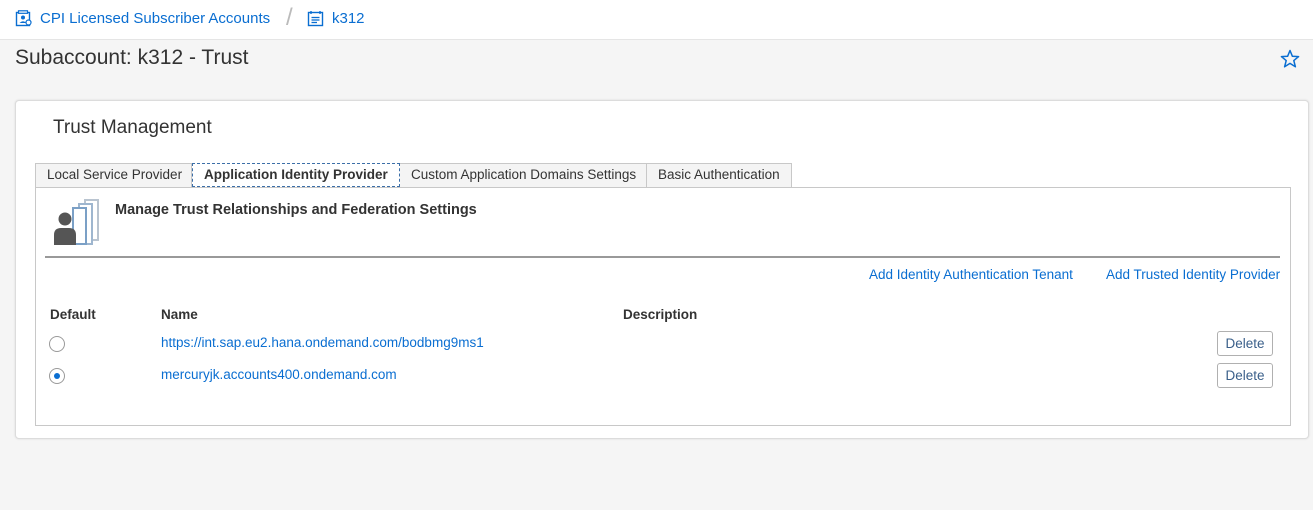  I want to click on divider, so click(662, 257).